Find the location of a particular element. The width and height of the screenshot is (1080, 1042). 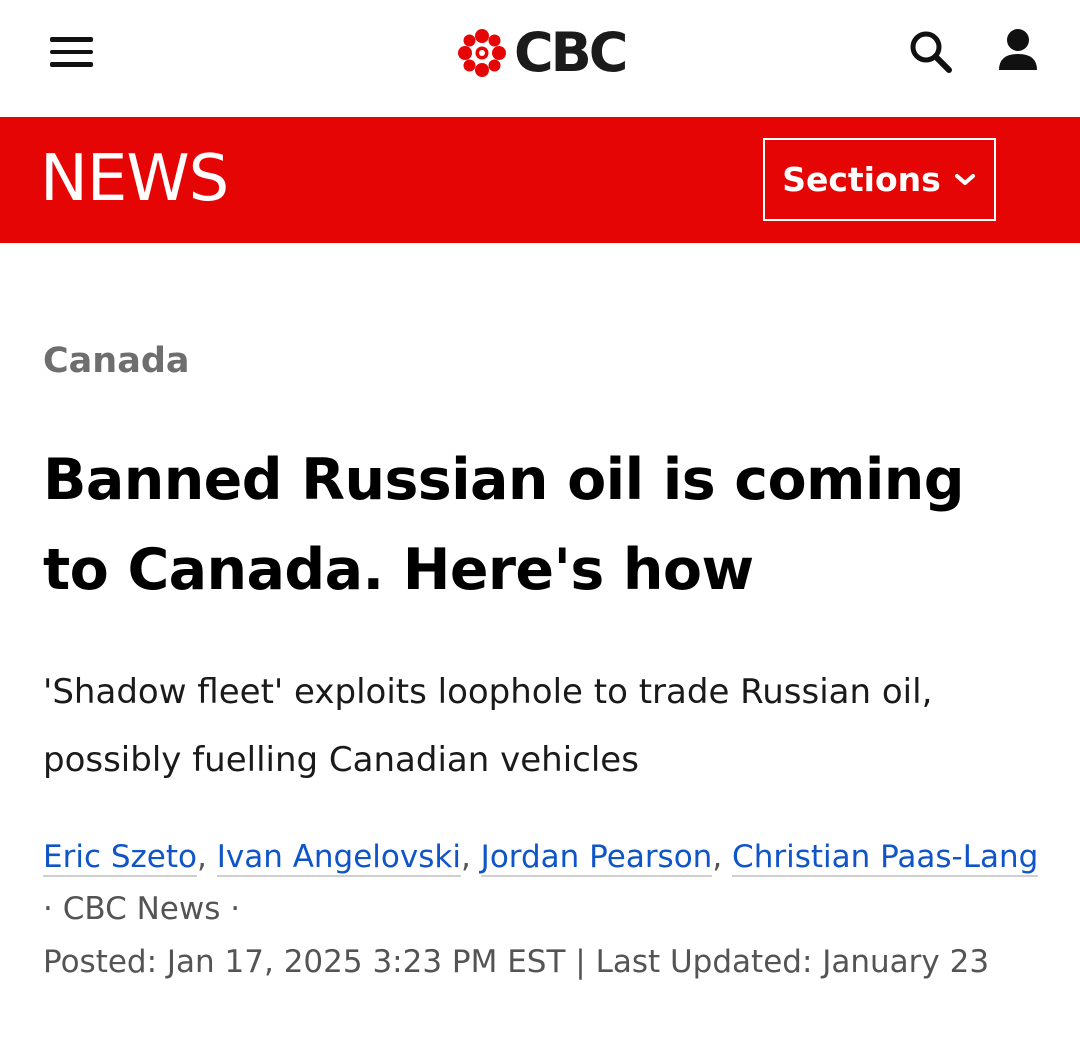

chevron-down-icon is located at coordinates (964, 179).